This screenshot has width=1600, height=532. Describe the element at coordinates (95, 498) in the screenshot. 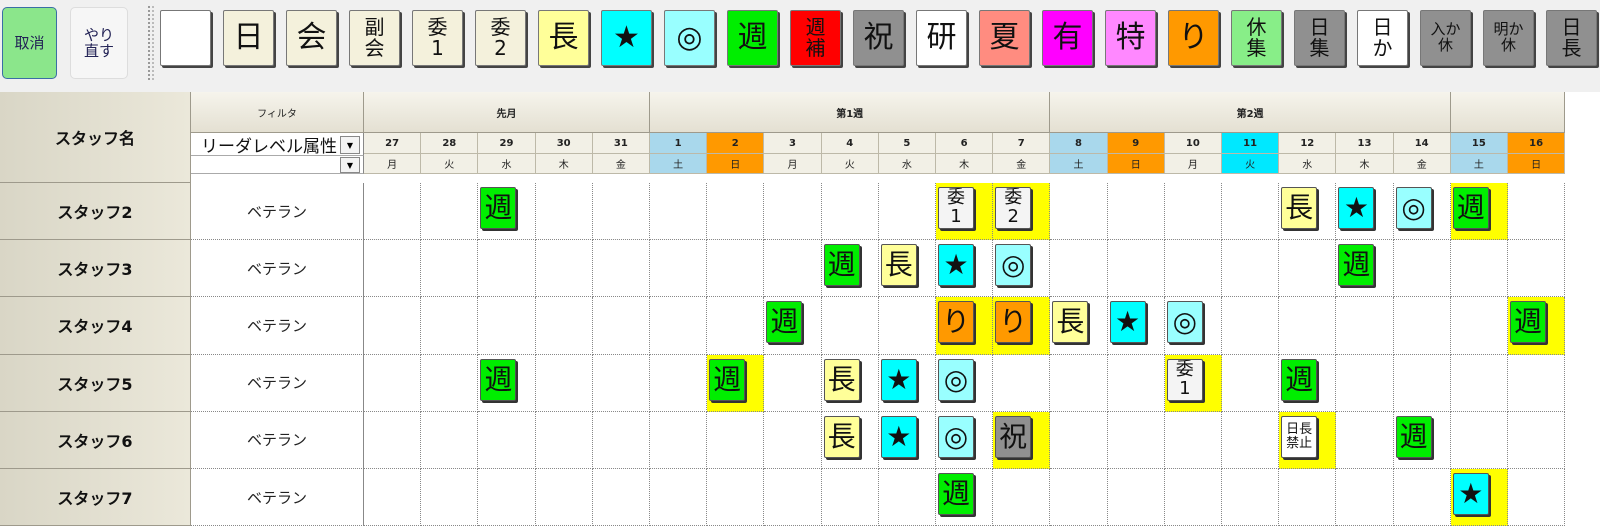

I see `staff-name: スタッフ7` at that location.